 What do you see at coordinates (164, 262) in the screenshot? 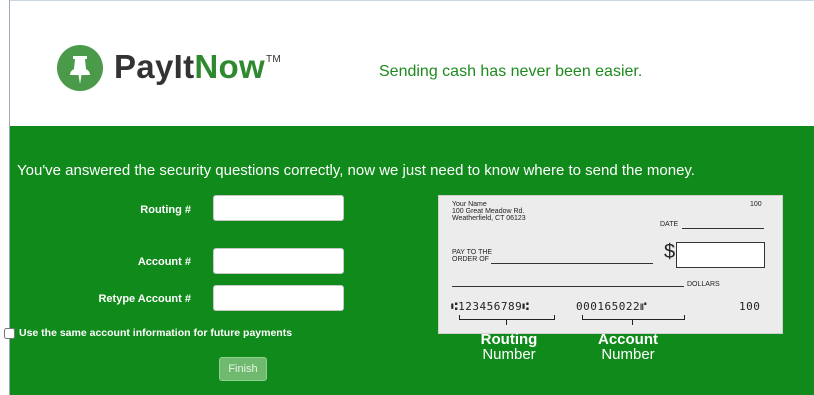
I see `account-label: Account #` at bounding box center [164, 262].